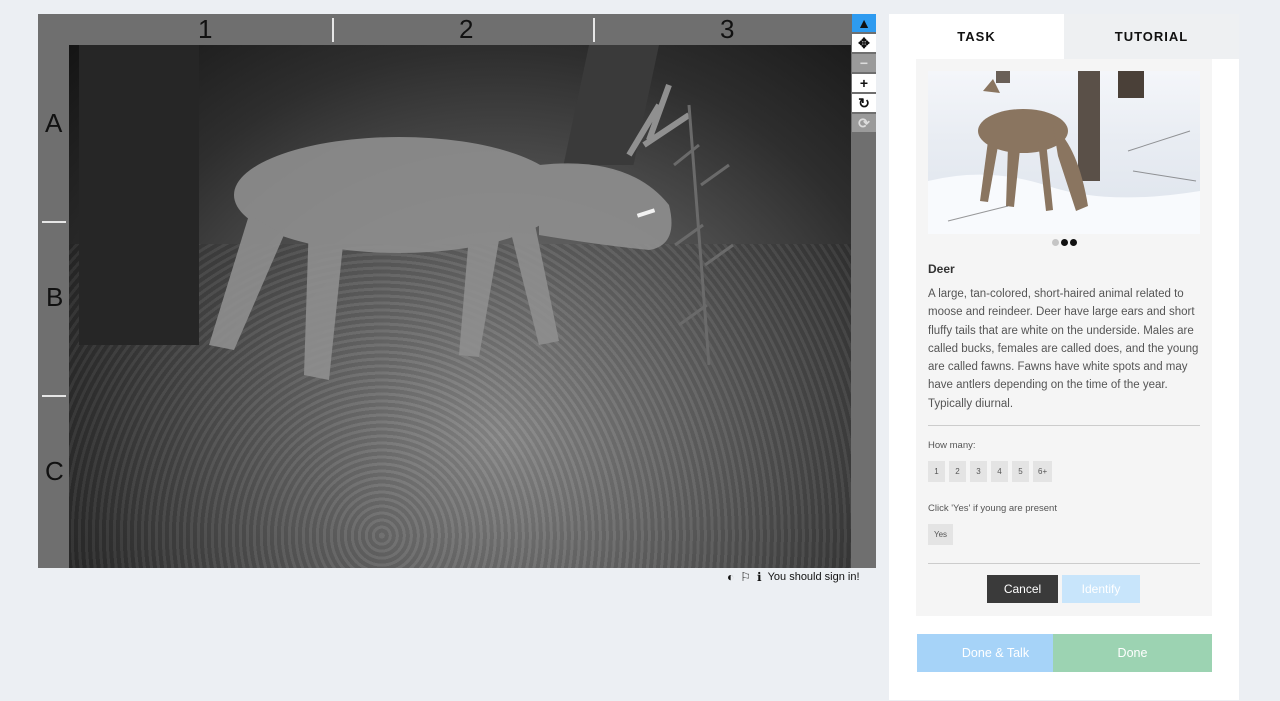 Image resolution: width=1280 pixels, height=701 pixels. Describe the element at coordinates (957, 471) in the screenshot. I see `how-many-option: 2` at that location.